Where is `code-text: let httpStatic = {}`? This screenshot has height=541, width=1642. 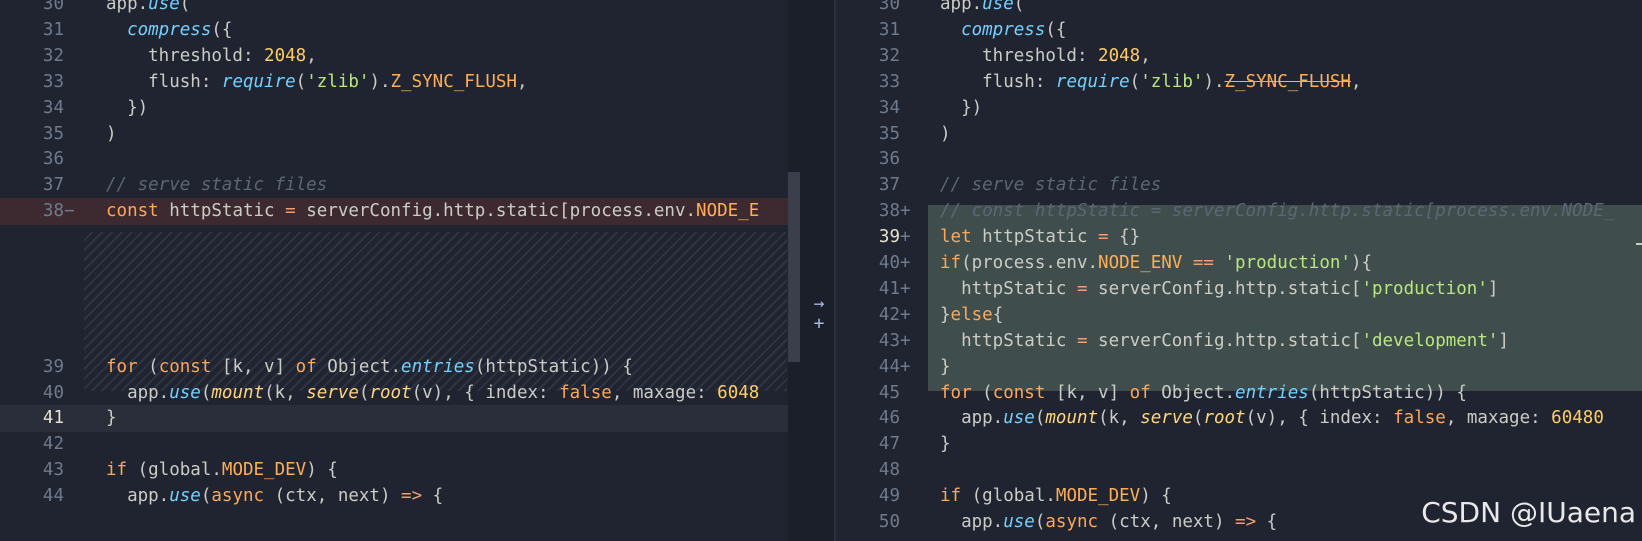 code-text: let httpStatic = {} is located at coordinates (1291, 237).